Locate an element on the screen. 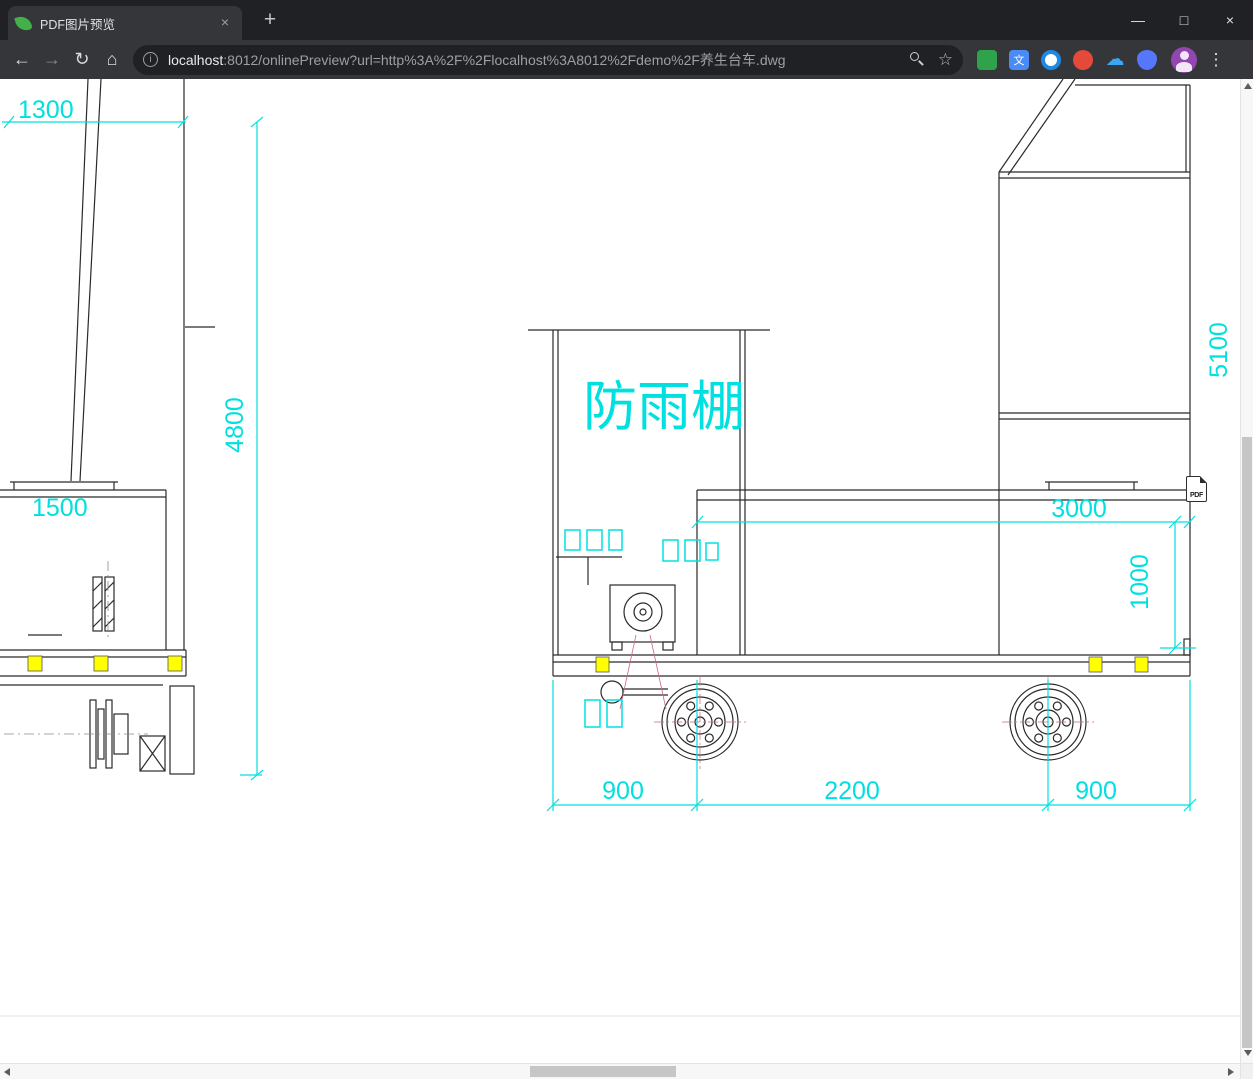 Image resolution: width=1253 pixels, height=1079 pixels. dim-2200-label: 2200 is located at coordinates (852, 791).